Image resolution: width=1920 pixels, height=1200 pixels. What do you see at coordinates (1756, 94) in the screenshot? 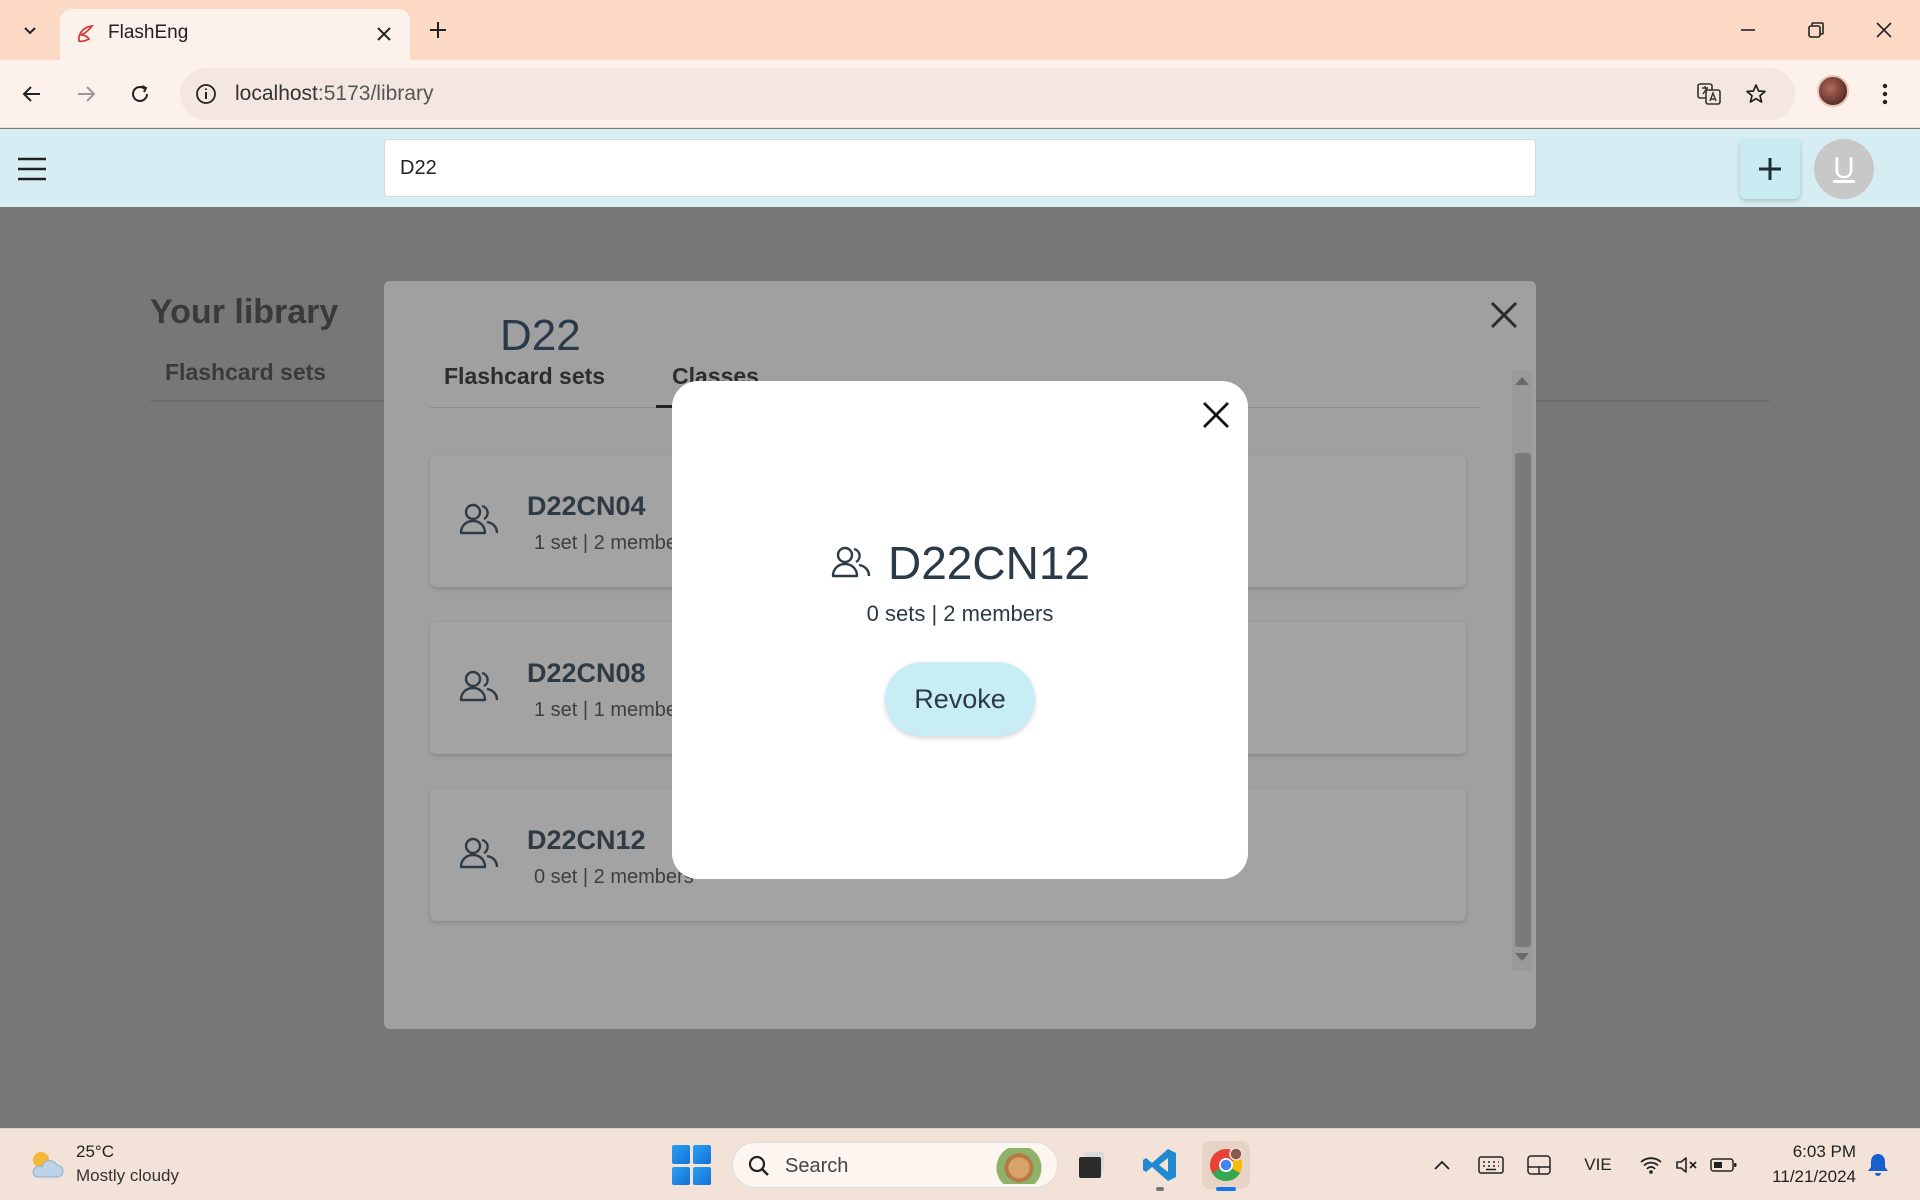
I see `bookmark-star-icon` at bounding box center [1756, 94].